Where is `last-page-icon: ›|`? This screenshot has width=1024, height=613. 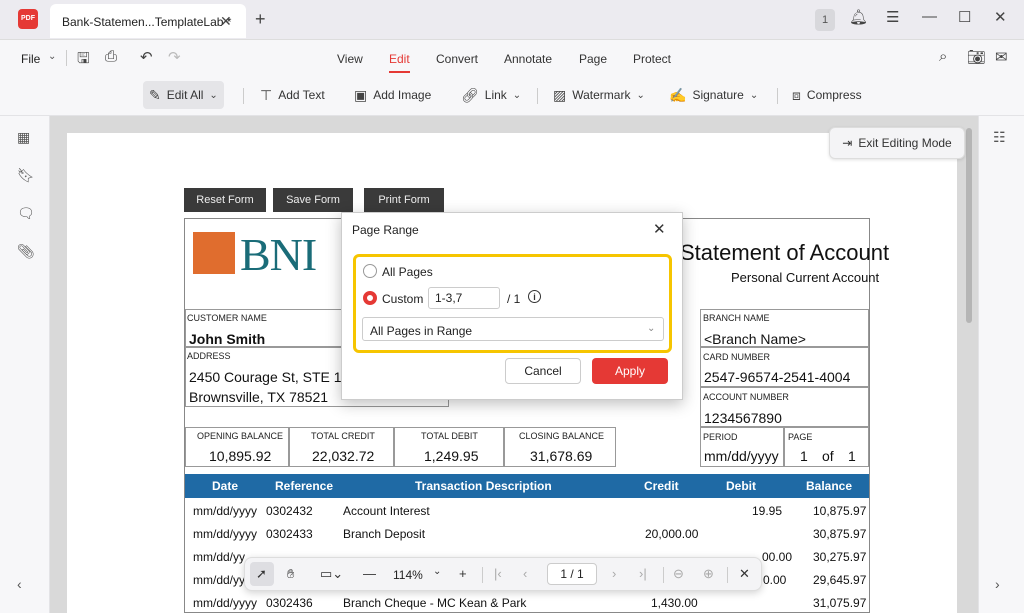 last-page-icon: ›| is located at coordinates (643, 573).